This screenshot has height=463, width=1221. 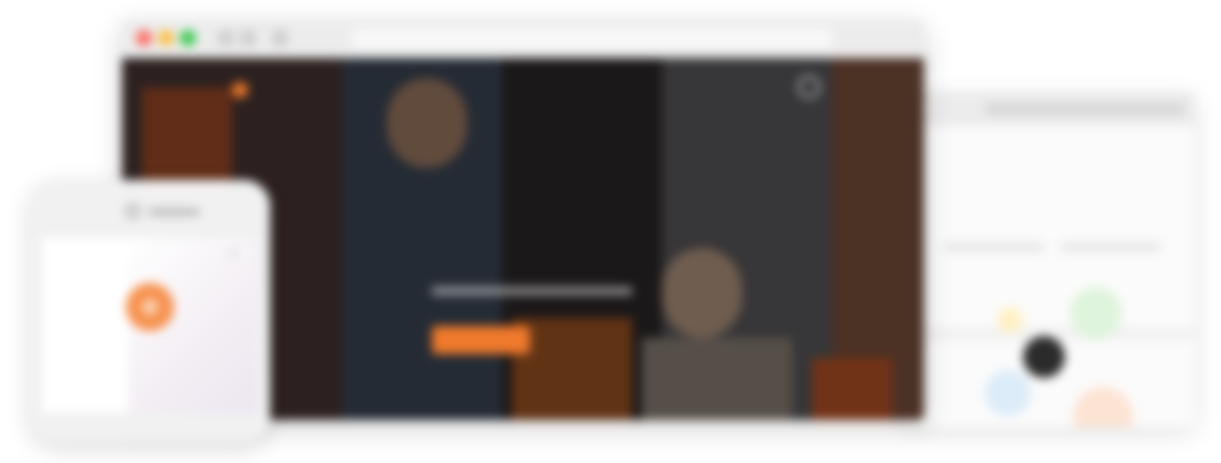 I want to click on phone-screen: ×, so click(x=150, y=325).